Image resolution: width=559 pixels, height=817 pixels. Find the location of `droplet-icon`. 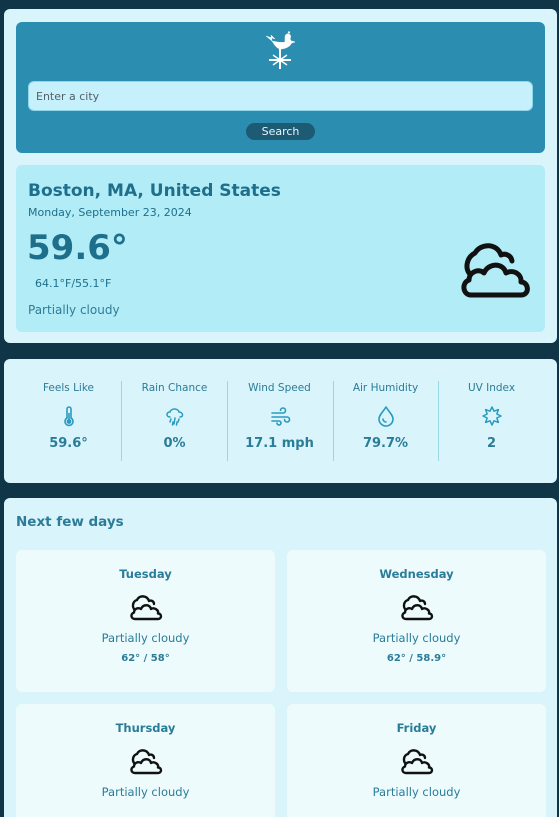

droplet-icon is located at coordinates (385, 416).